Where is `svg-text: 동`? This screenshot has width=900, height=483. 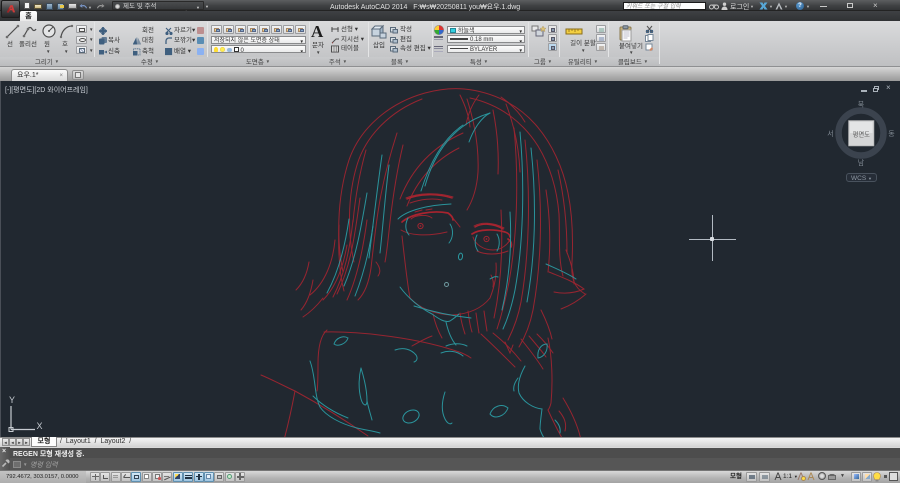
svg-text: 동 is located at coordinates (891, 134).